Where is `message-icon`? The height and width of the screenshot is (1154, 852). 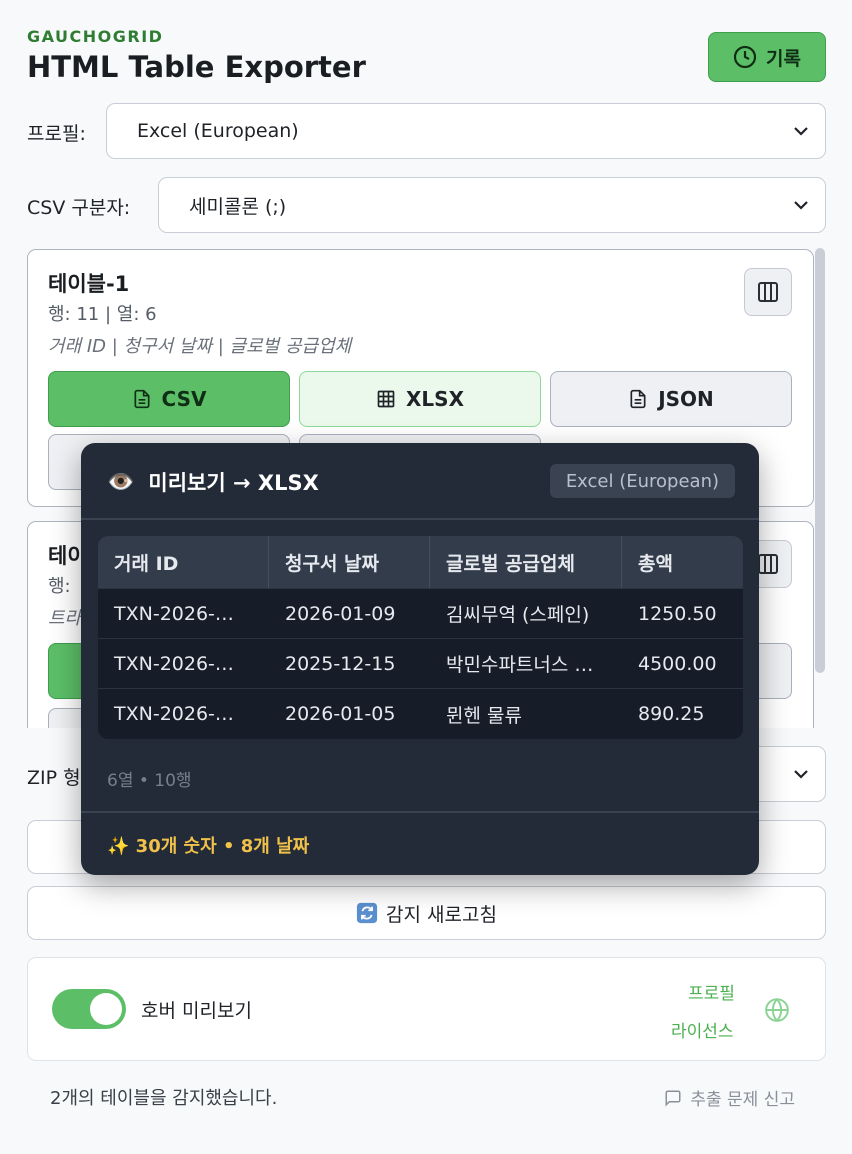 message-icon is located at coordinates (673, 1098).